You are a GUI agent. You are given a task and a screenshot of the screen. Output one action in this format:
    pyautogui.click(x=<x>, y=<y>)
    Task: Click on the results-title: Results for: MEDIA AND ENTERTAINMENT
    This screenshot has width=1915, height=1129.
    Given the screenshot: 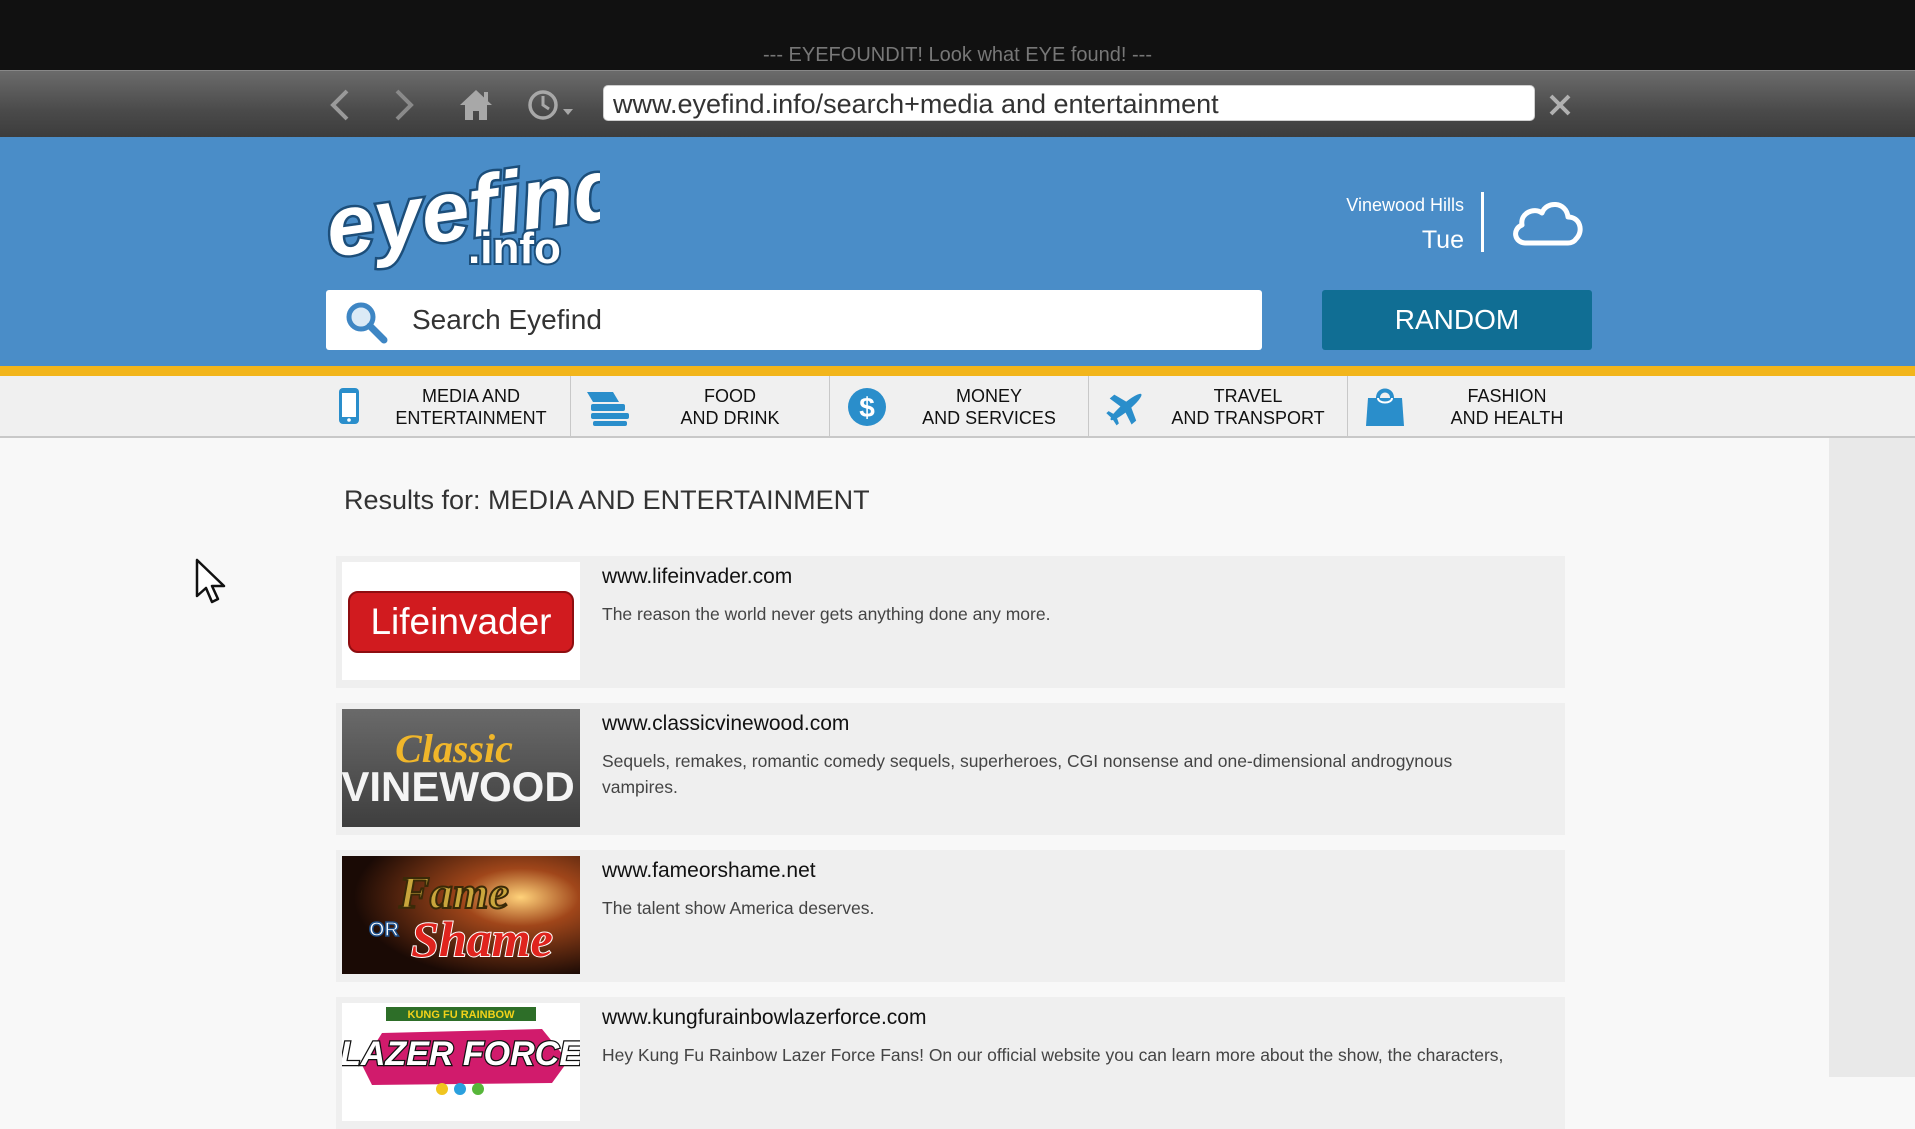 What is the action you would take?
    pyautogui.click(x=607, y=500)
    